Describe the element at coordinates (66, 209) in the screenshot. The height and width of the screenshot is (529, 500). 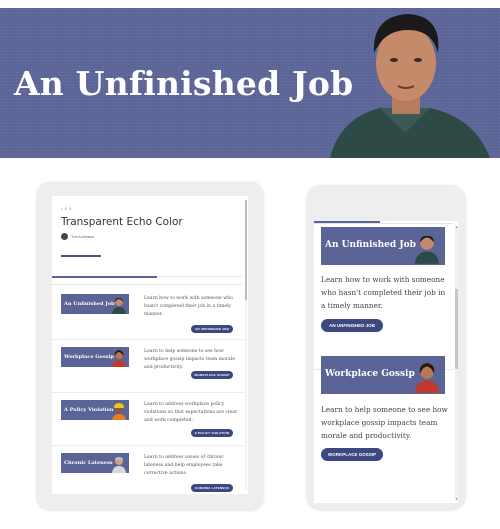
I see `course-label: L E S` at that location.